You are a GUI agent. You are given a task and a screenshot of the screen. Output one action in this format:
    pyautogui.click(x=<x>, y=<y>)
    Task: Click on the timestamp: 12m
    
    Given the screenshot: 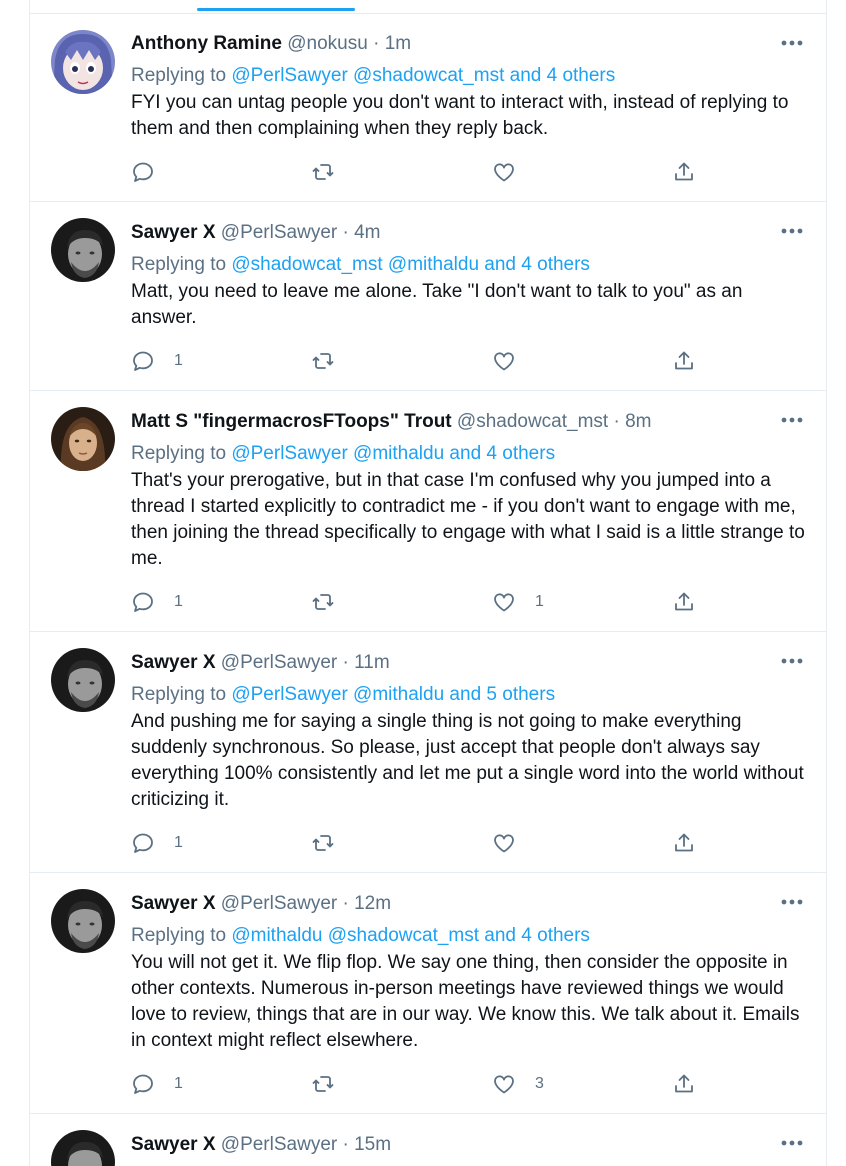 What is the action you would take?
    pyautogui.click(x=372, y=903)
    